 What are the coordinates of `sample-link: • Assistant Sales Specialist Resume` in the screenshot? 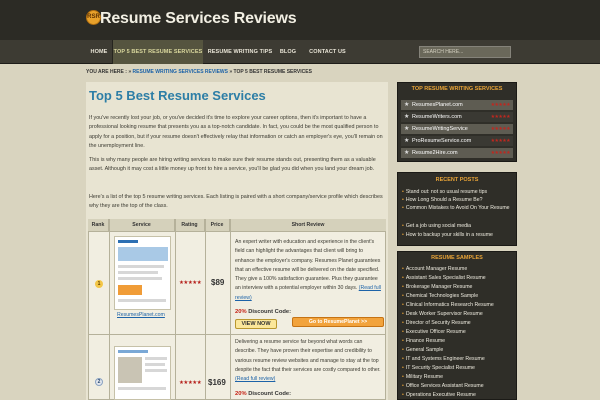 It's located at (458, 278).